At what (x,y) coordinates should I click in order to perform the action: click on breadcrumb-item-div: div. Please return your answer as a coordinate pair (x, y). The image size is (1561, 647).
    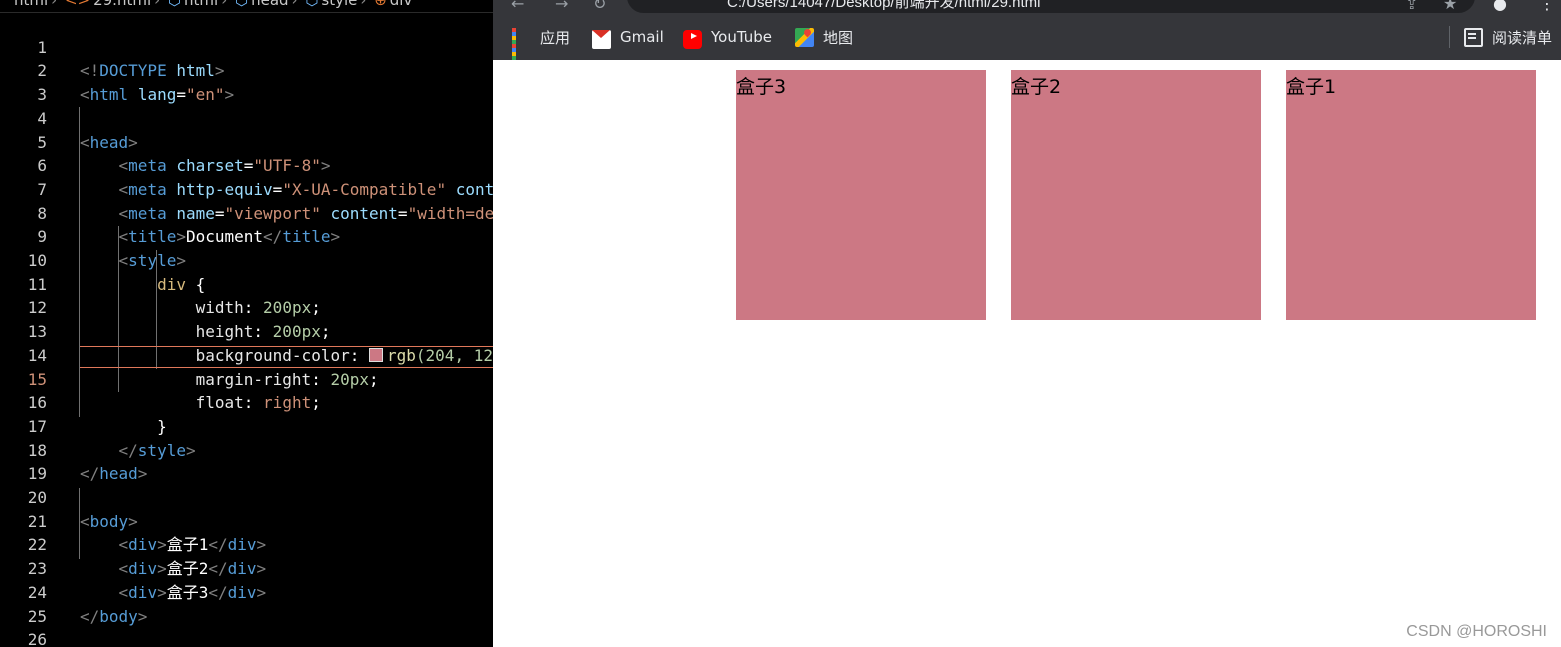
    Looking at the image, I should click on (401, 4).